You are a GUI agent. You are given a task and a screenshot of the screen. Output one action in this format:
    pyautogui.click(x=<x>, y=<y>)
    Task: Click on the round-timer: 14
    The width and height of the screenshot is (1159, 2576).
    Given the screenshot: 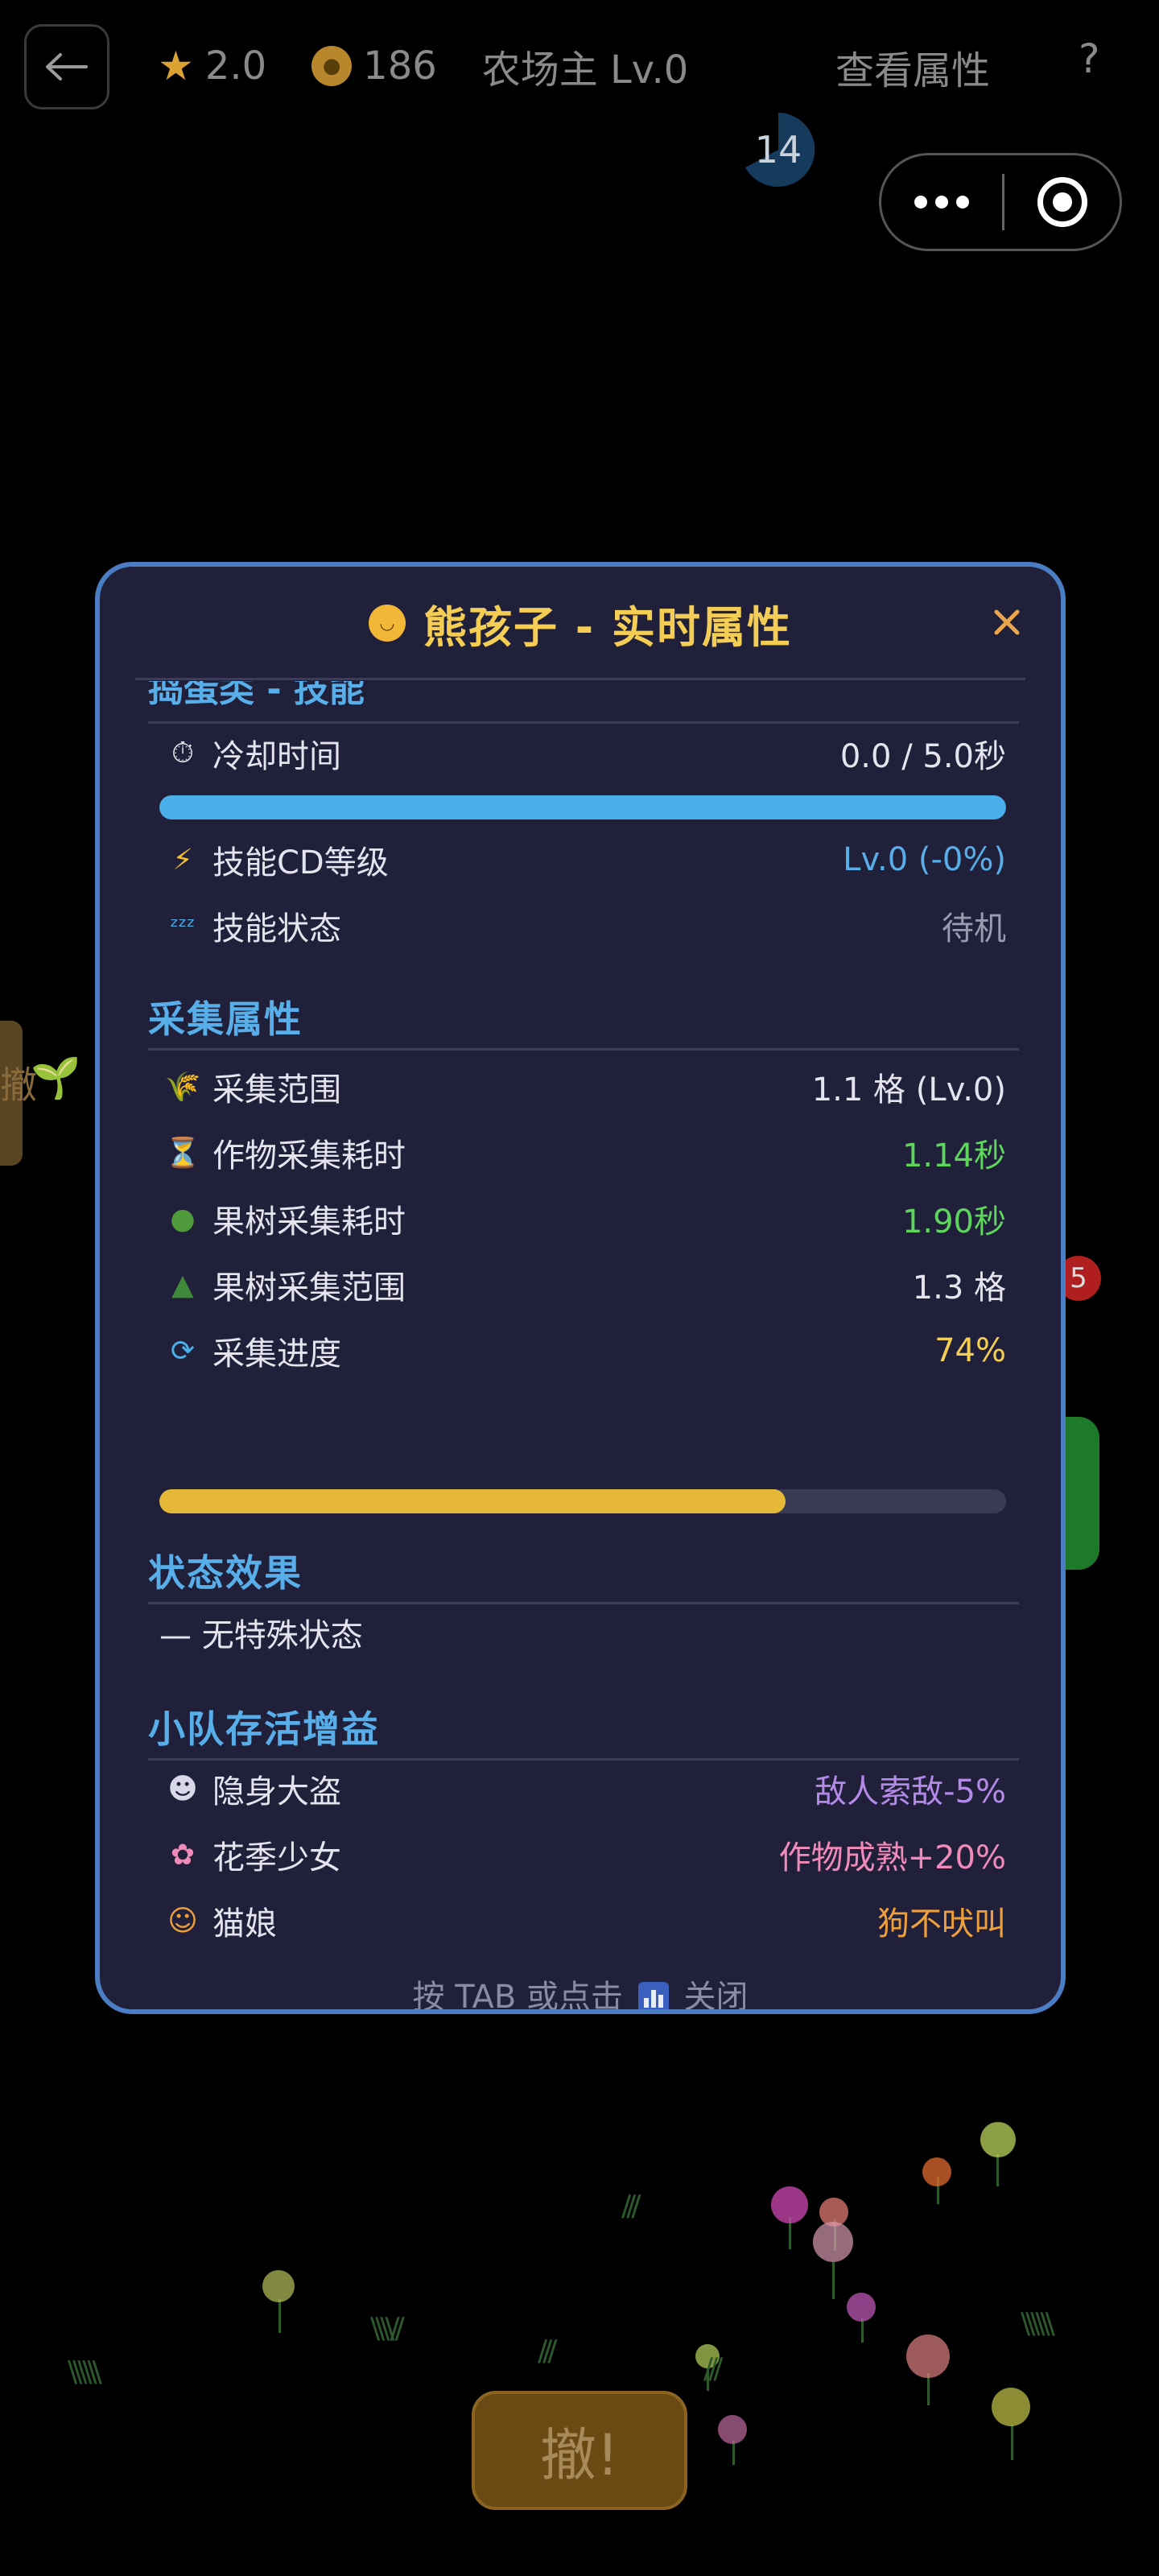 What is the action you would take?
    pyautogui.click(x=778, y=149)
    